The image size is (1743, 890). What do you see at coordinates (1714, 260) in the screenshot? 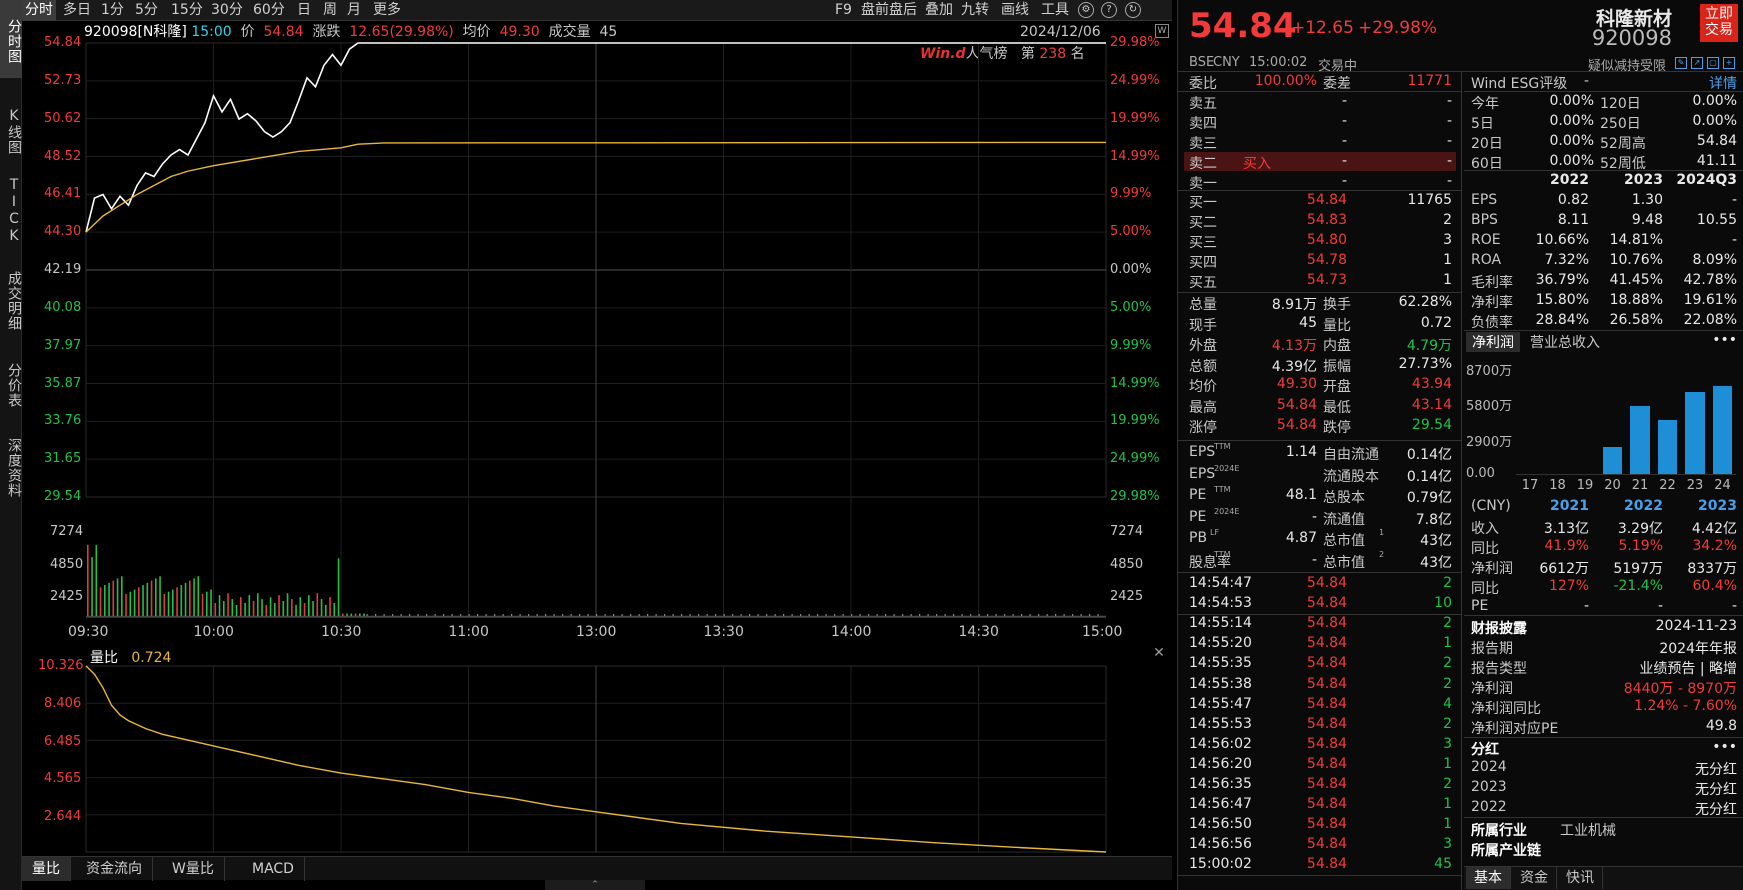
I see `fin-metric-value: 8.09%` at bounding box center [1714, 260].